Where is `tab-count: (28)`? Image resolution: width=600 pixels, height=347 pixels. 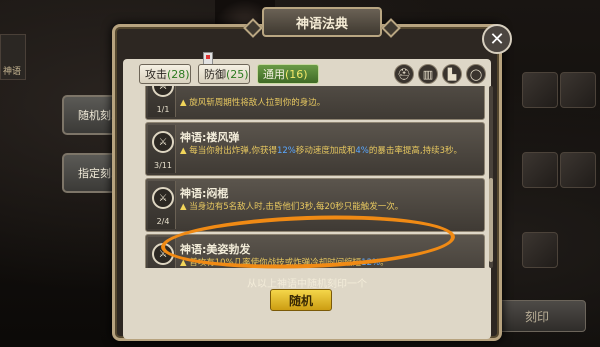
tab-count: (28) is located at coordinates (178, 74).